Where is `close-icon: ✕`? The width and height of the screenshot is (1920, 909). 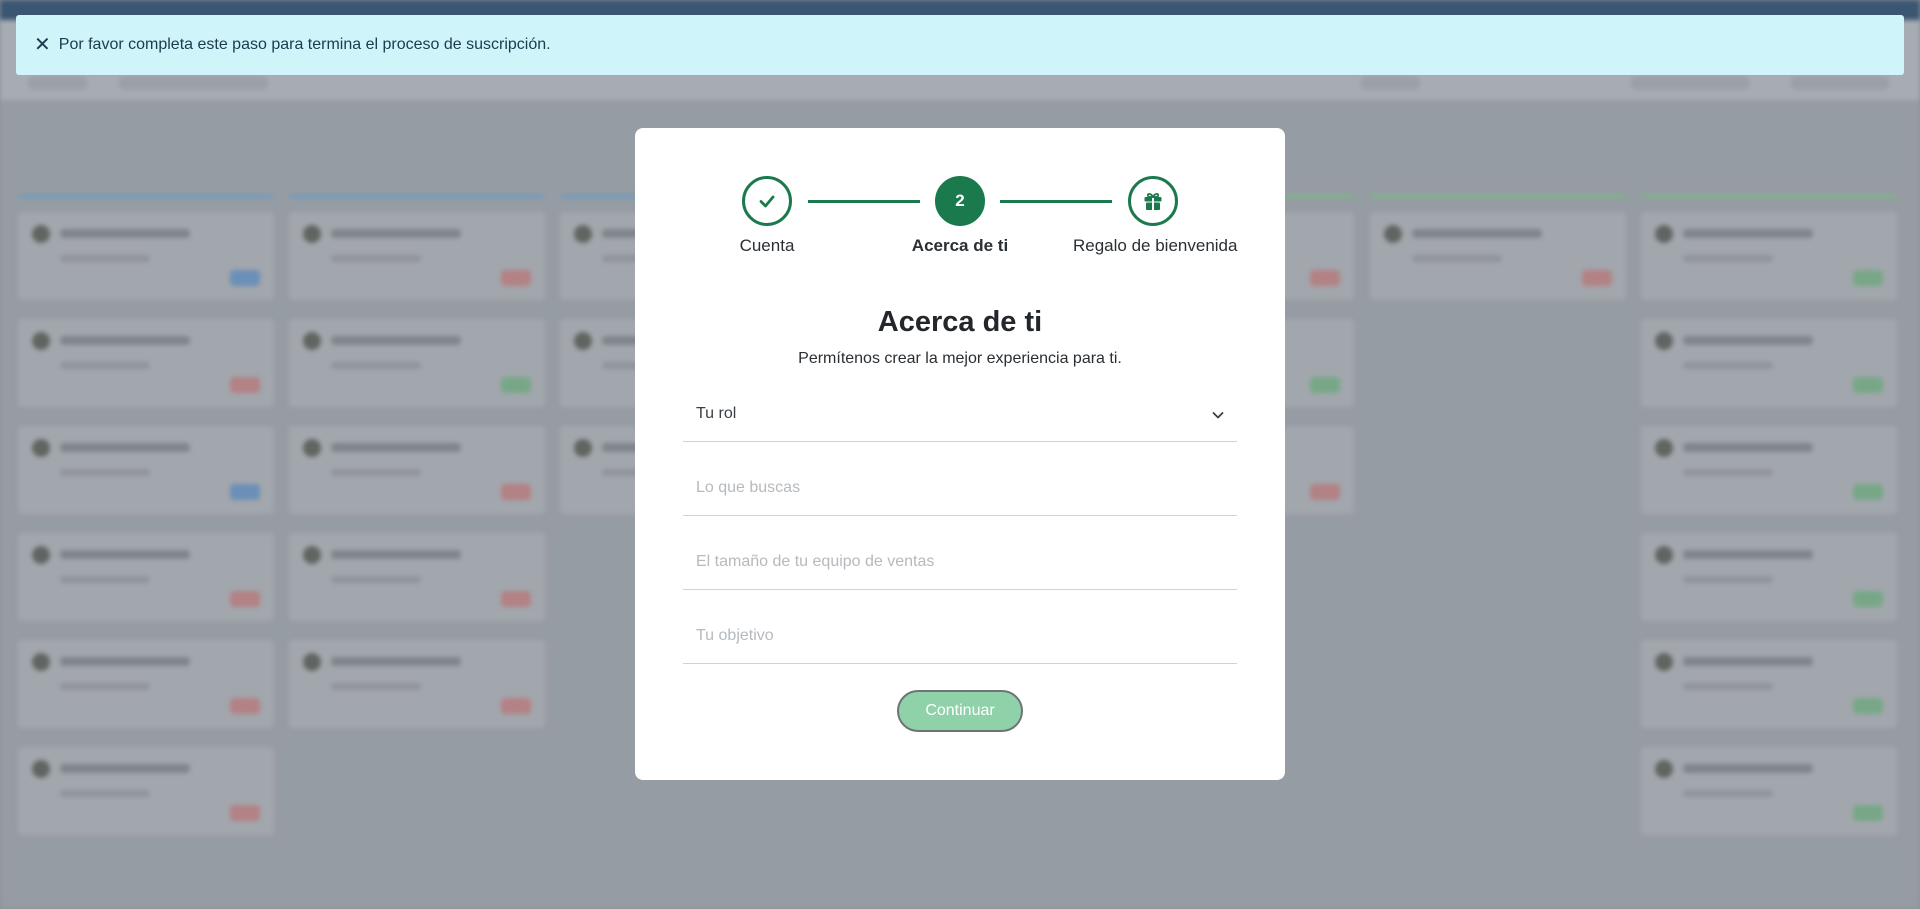
close-icon: ✕ is located at coordinates (42, 45).